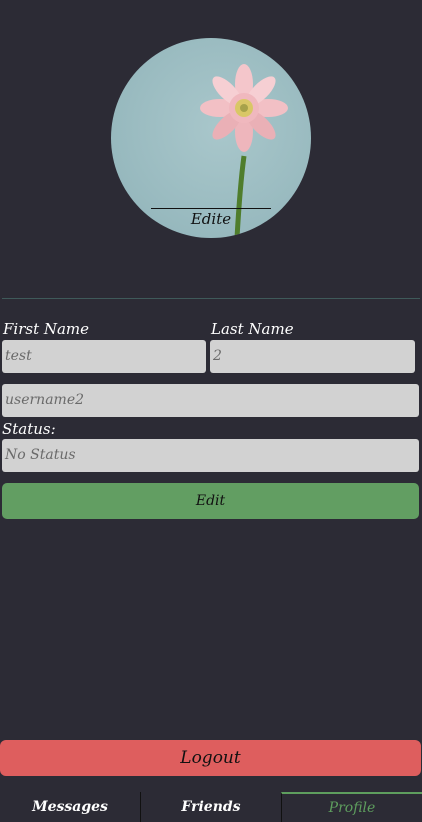 The width and height of the screenshot is (422, 822). What do you see at coordinates (252, 329) in the screenshot?
I see `last-name-label: Last Name` at bounding box center [252, 329].